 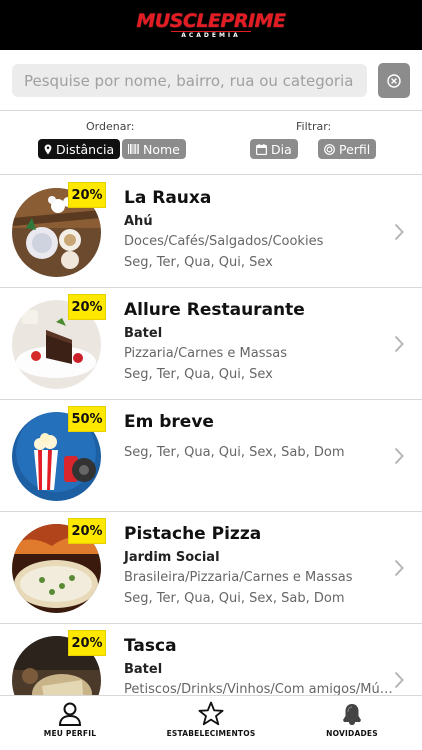 What do you see at coordinates (168, 198) in the screenshot?
I see `establishment-name: La Rauxa` at bounding box center [168, 198].